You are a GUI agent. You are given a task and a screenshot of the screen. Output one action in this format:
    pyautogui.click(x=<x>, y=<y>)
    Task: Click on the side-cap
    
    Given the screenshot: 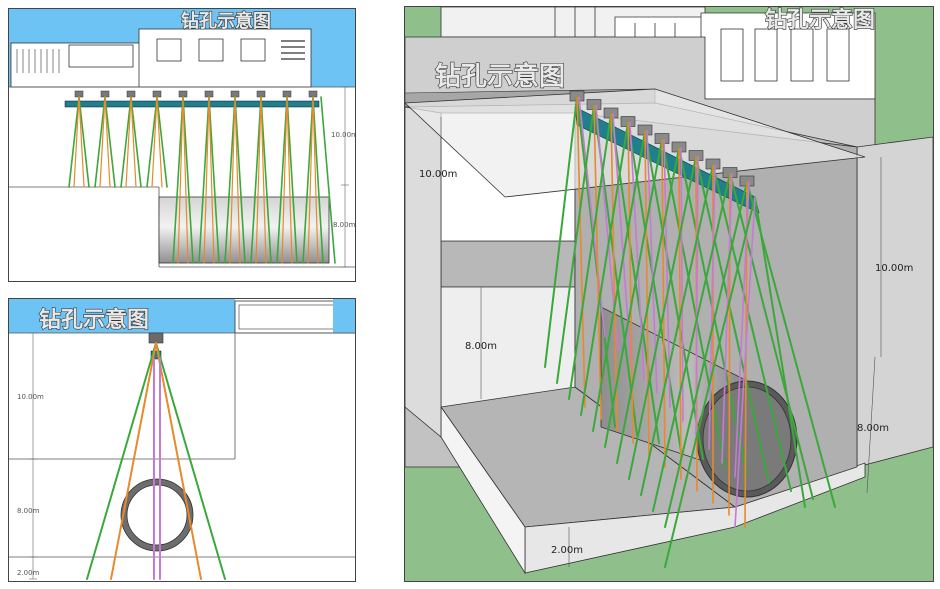 What is the action you would take?
    pyautogui.click(x=156, y=338)
    